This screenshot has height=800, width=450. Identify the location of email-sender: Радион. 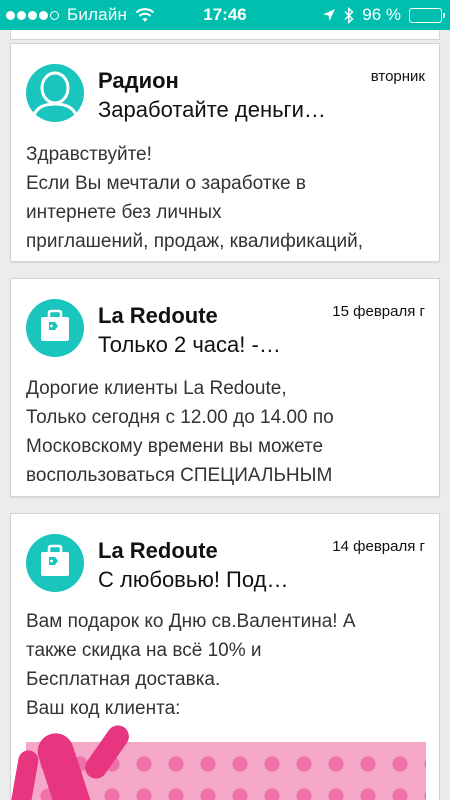
(138, 80).